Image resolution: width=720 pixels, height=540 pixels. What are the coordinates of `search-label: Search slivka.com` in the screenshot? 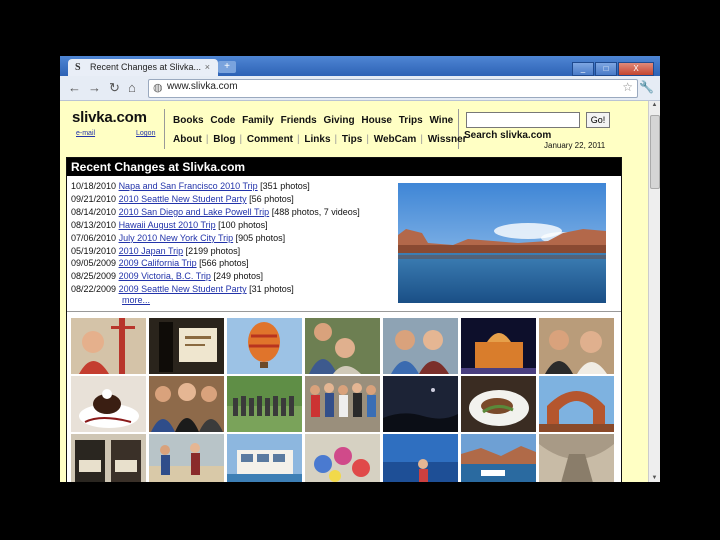 It's located at (508, 135).